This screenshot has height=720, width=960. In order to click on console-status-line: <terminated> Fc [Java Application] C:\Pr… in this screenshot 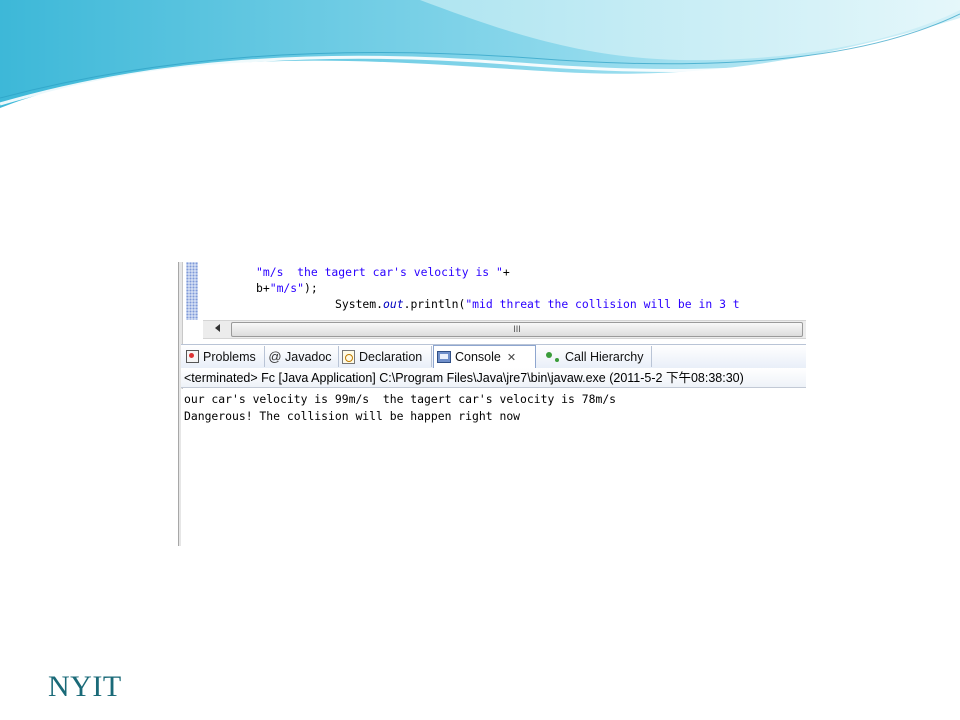, I will do `click(493, 378)`.